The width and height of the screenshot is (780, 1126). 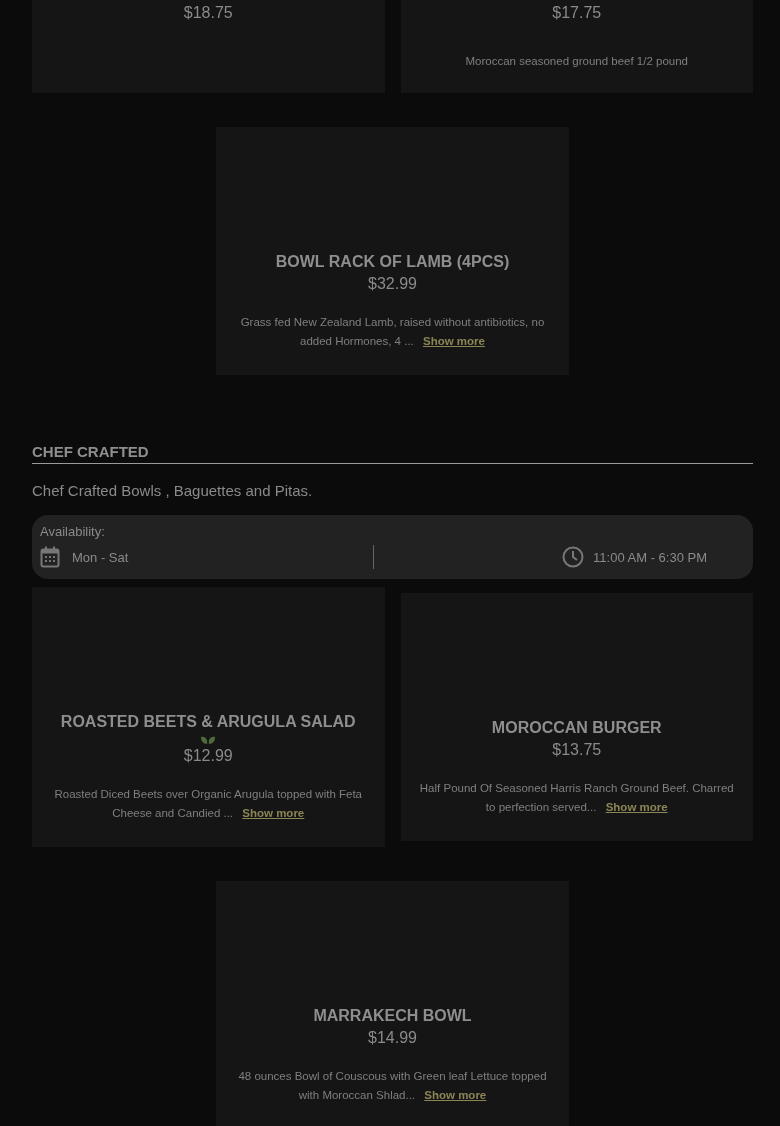 I want to click on menu-item-card: MOROCCAN BURGER $13.75 Half Pound Of Seasoned Harris Ranch Ground Beef. Charred to perfection served... Show more, so click(x=576, y=717).